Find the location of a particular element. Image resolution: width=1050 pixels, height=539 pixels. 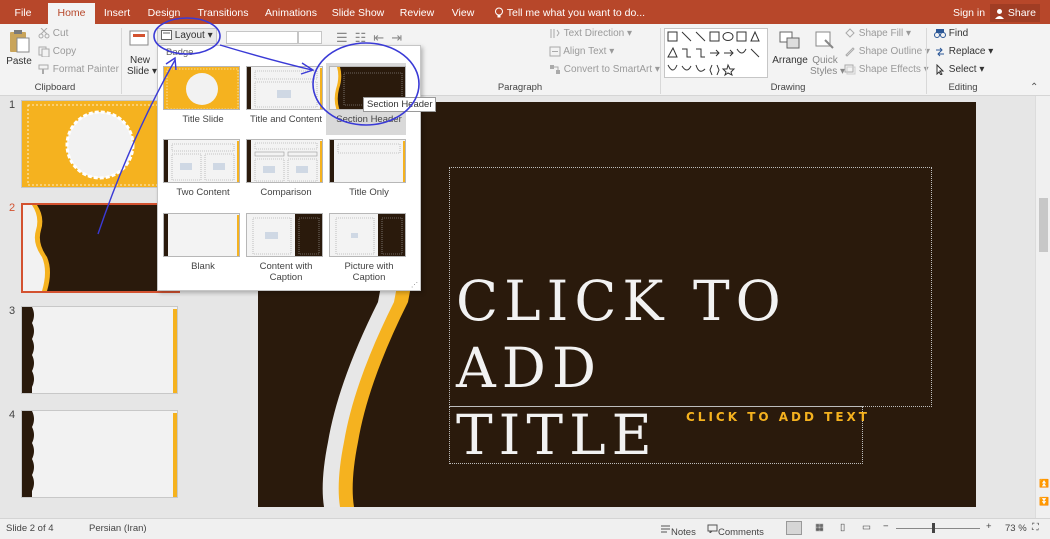

share-label: Share is located at coordinates (1021, 13).